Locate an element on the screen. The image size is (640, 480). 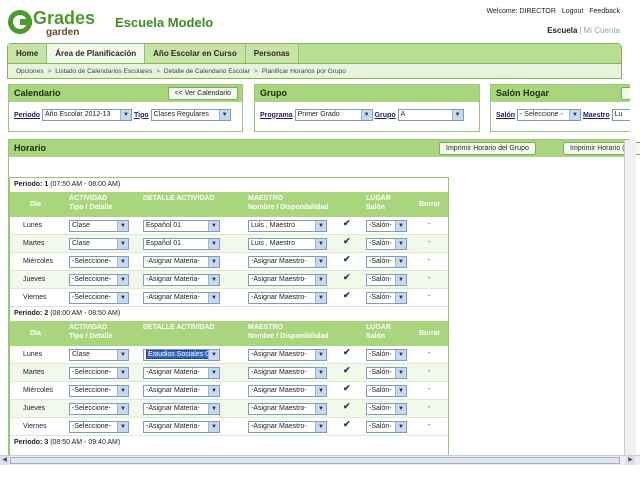
horizontal-scrollbar: ◀ ▶ is located at coordinates (320, 460).